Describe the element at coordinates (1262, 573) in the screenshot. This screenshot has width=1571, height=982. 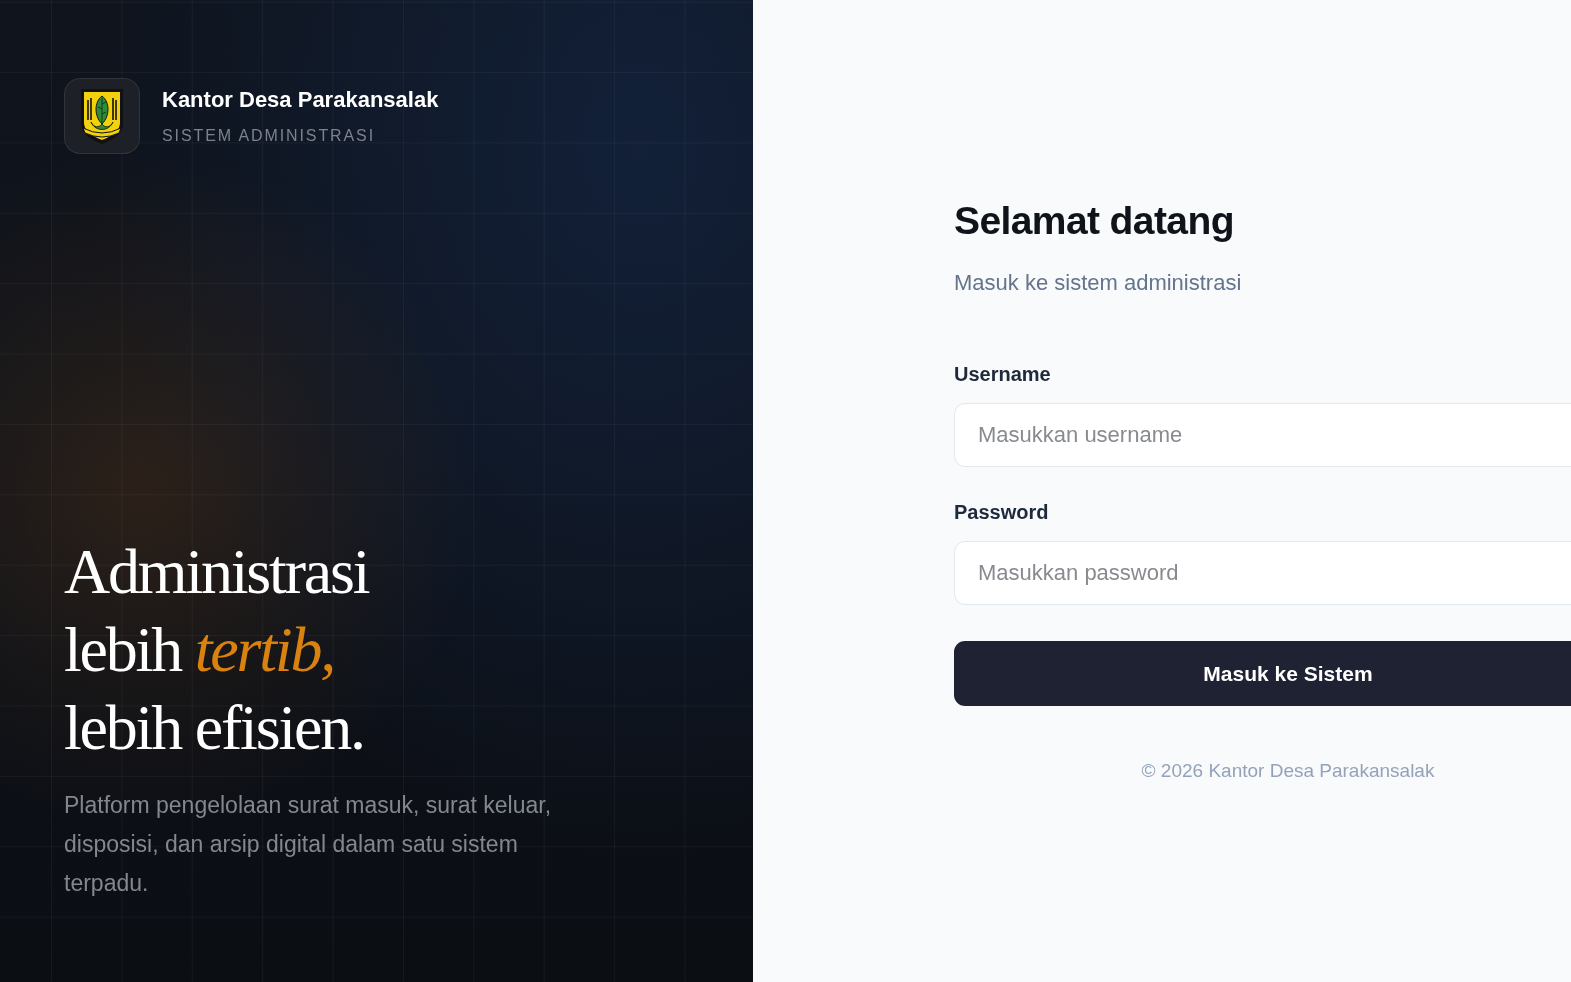
I see `input-field: Masukkan password` at that location.